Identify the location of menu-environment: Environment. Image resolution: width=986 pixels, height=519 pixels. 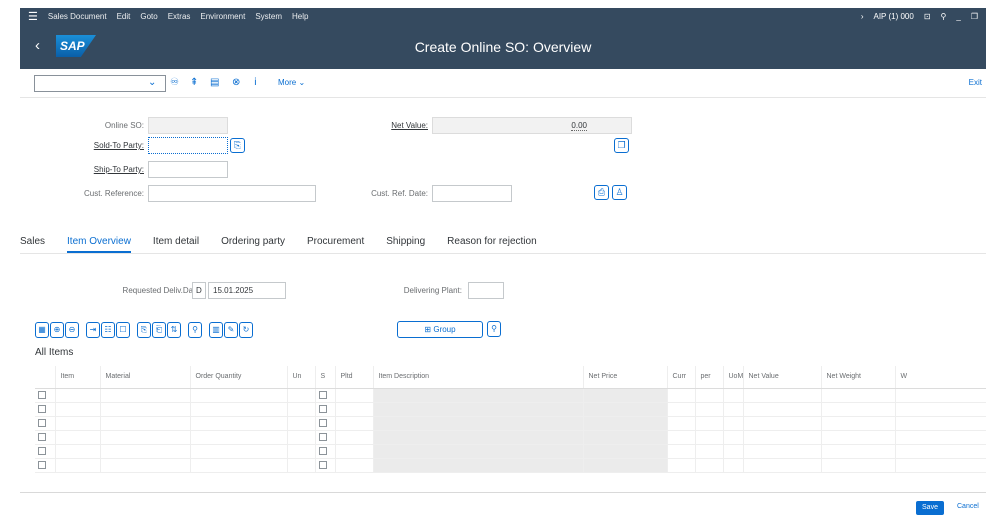
(222, 16).